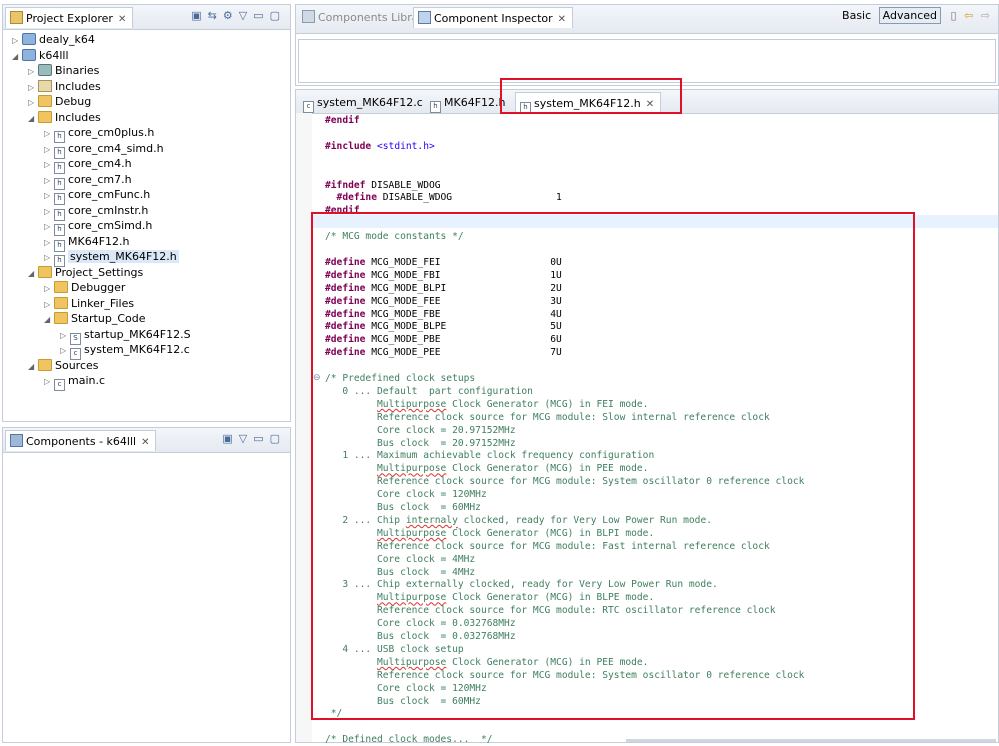  Describe the element at coordinates (96, 212) in the screenshot. I see `tree-item: ▷ h core_cmInstr.h` at that location.